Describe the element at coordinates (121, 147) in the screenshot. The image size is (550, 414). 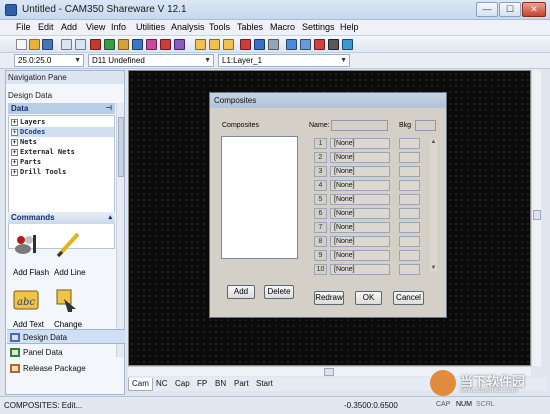
I see `nav-scroll-thumb` at that location.